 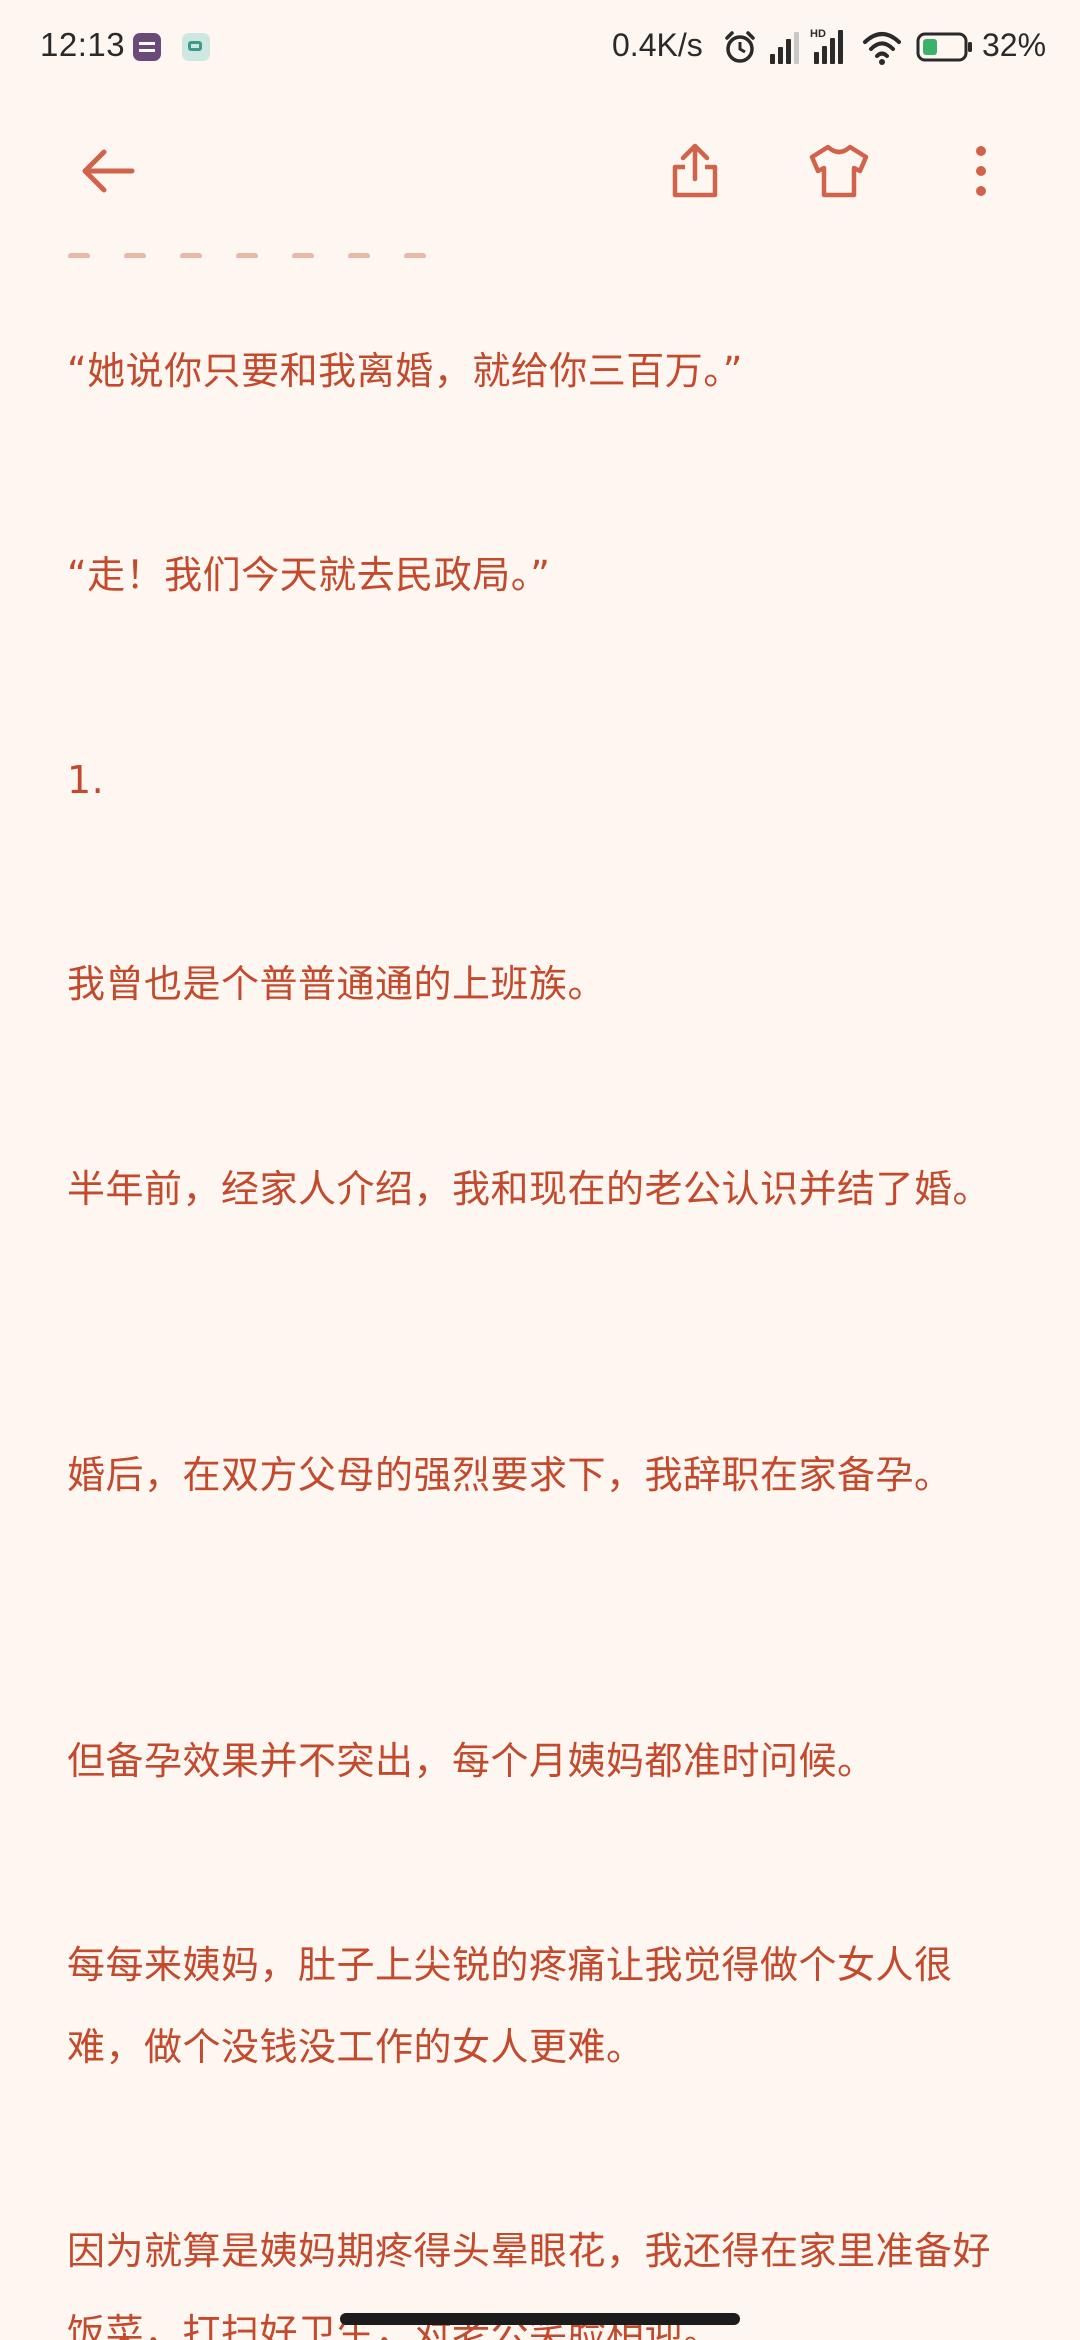 What do you see at coordinates (405, 371) in the screenshot?
I see `paragraph: “她说你只要和我离婚，就给你三百万。”` at bounding box center [405, 371].